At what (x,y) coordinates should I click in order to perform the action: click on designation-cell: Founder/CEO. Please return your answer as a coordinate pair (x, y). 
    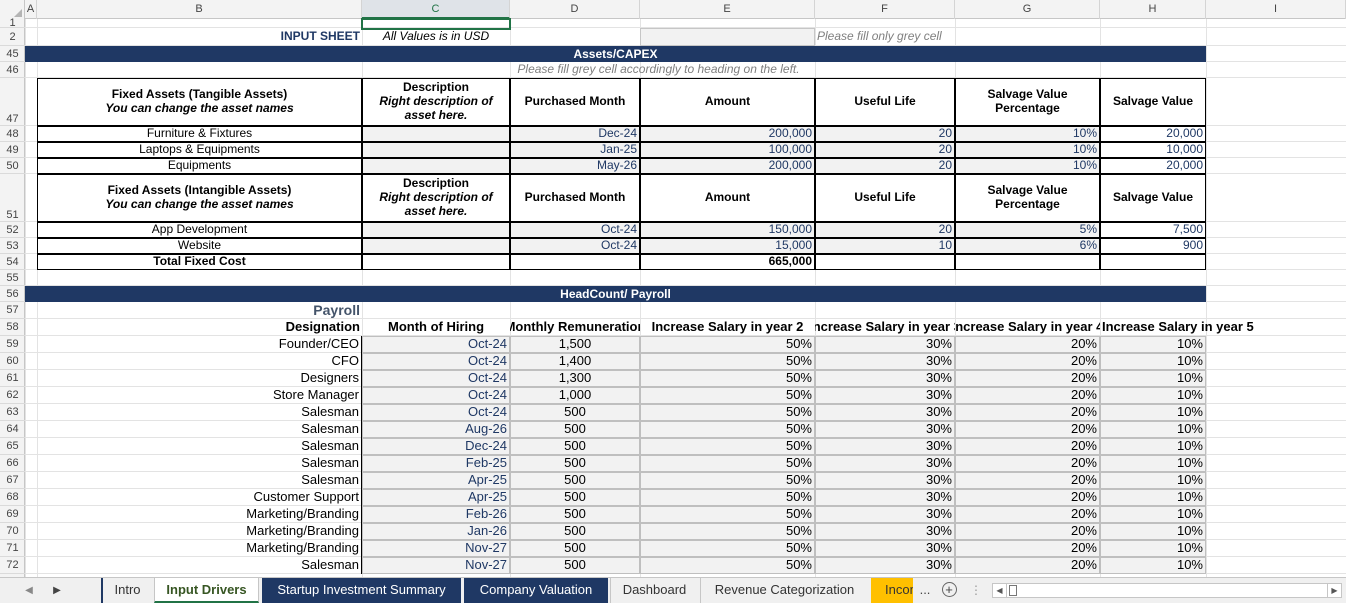
    Looking at the image, I should click on (199, 344).